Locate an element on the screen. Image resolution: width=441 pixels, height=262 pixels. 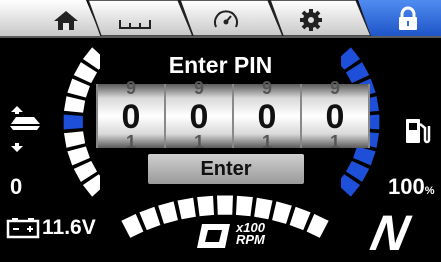
gear-indicator: N is located at coordinates (390, 233).